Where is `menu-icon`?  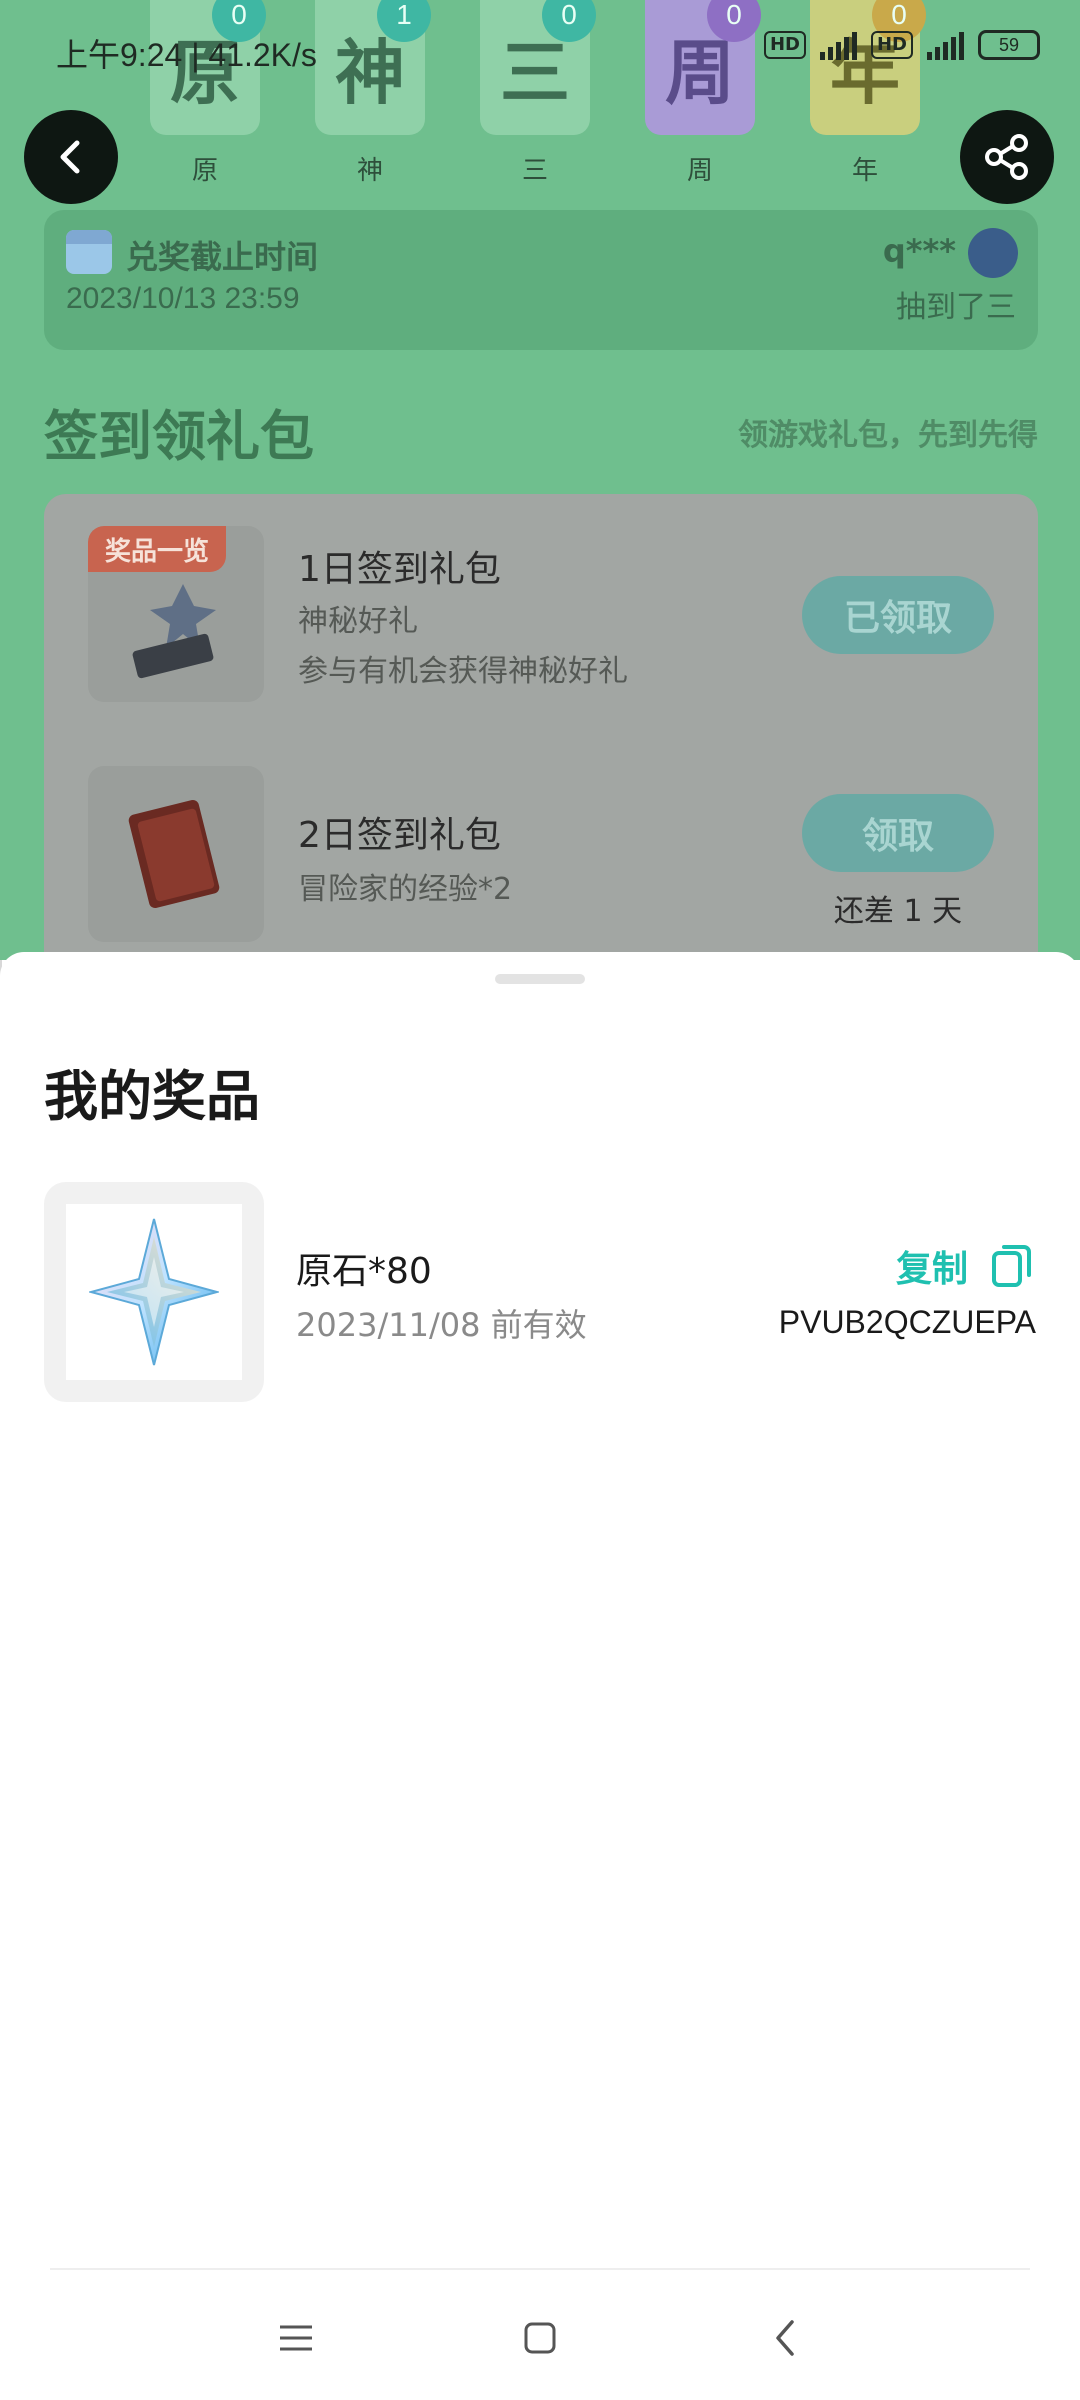
menu-icon is located at coordinates (296, 2338).